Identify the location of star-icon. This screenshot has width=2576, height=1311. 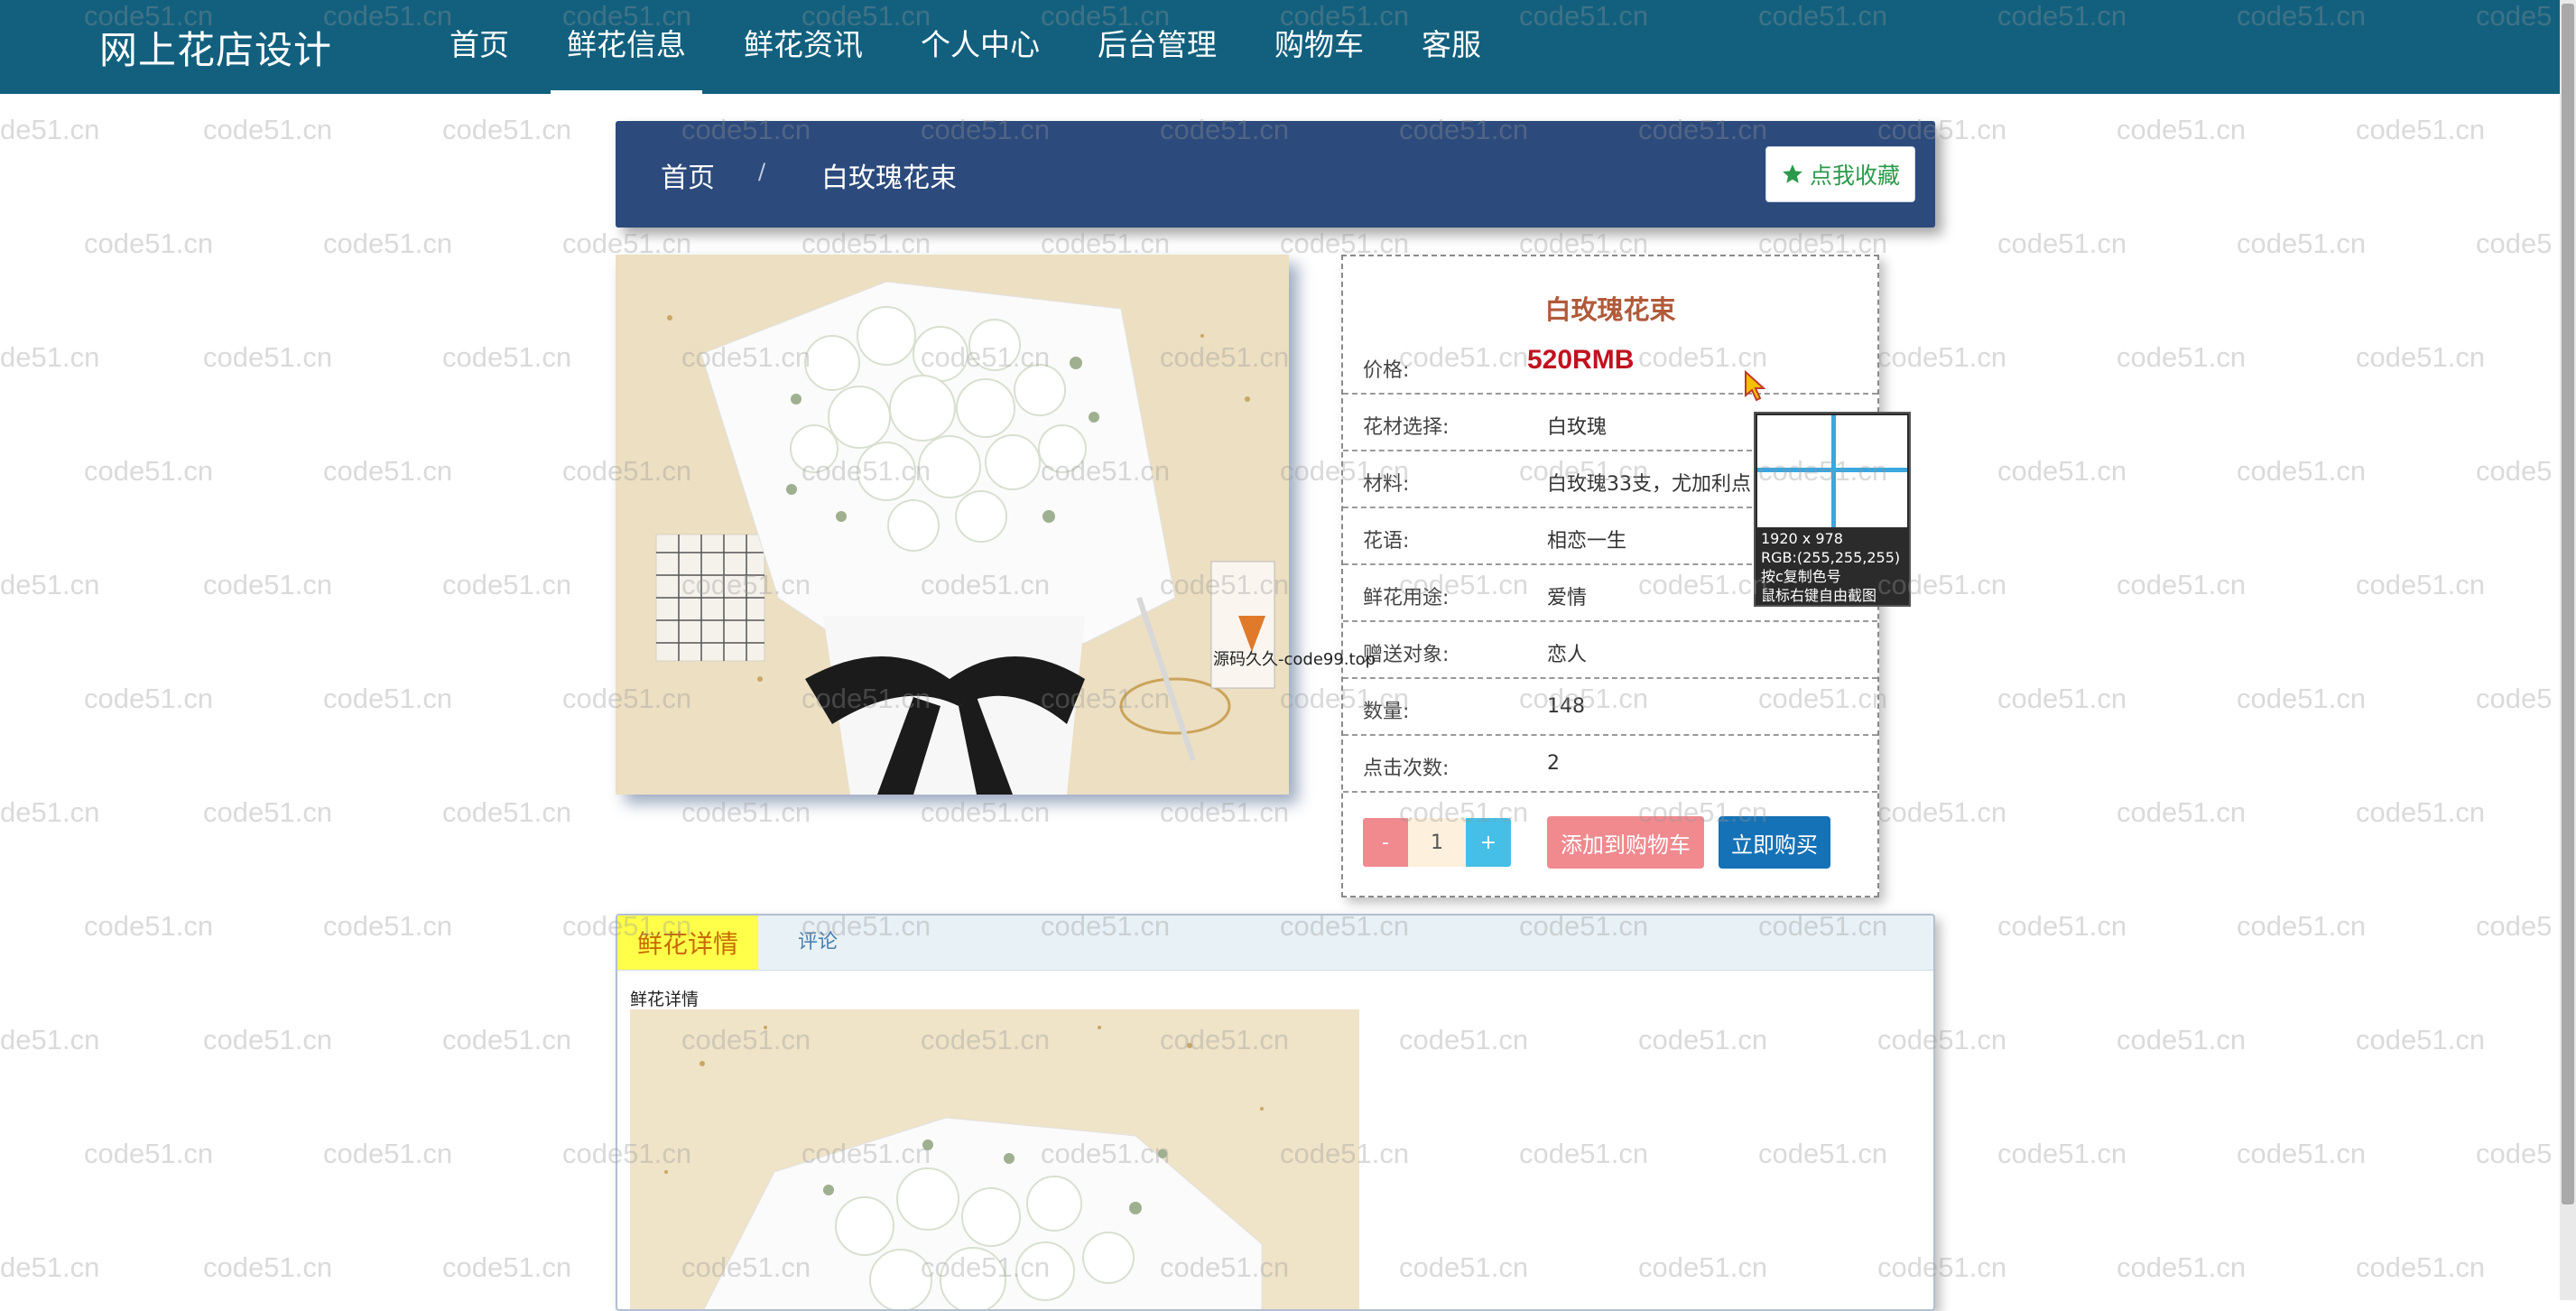
(1792, 173).